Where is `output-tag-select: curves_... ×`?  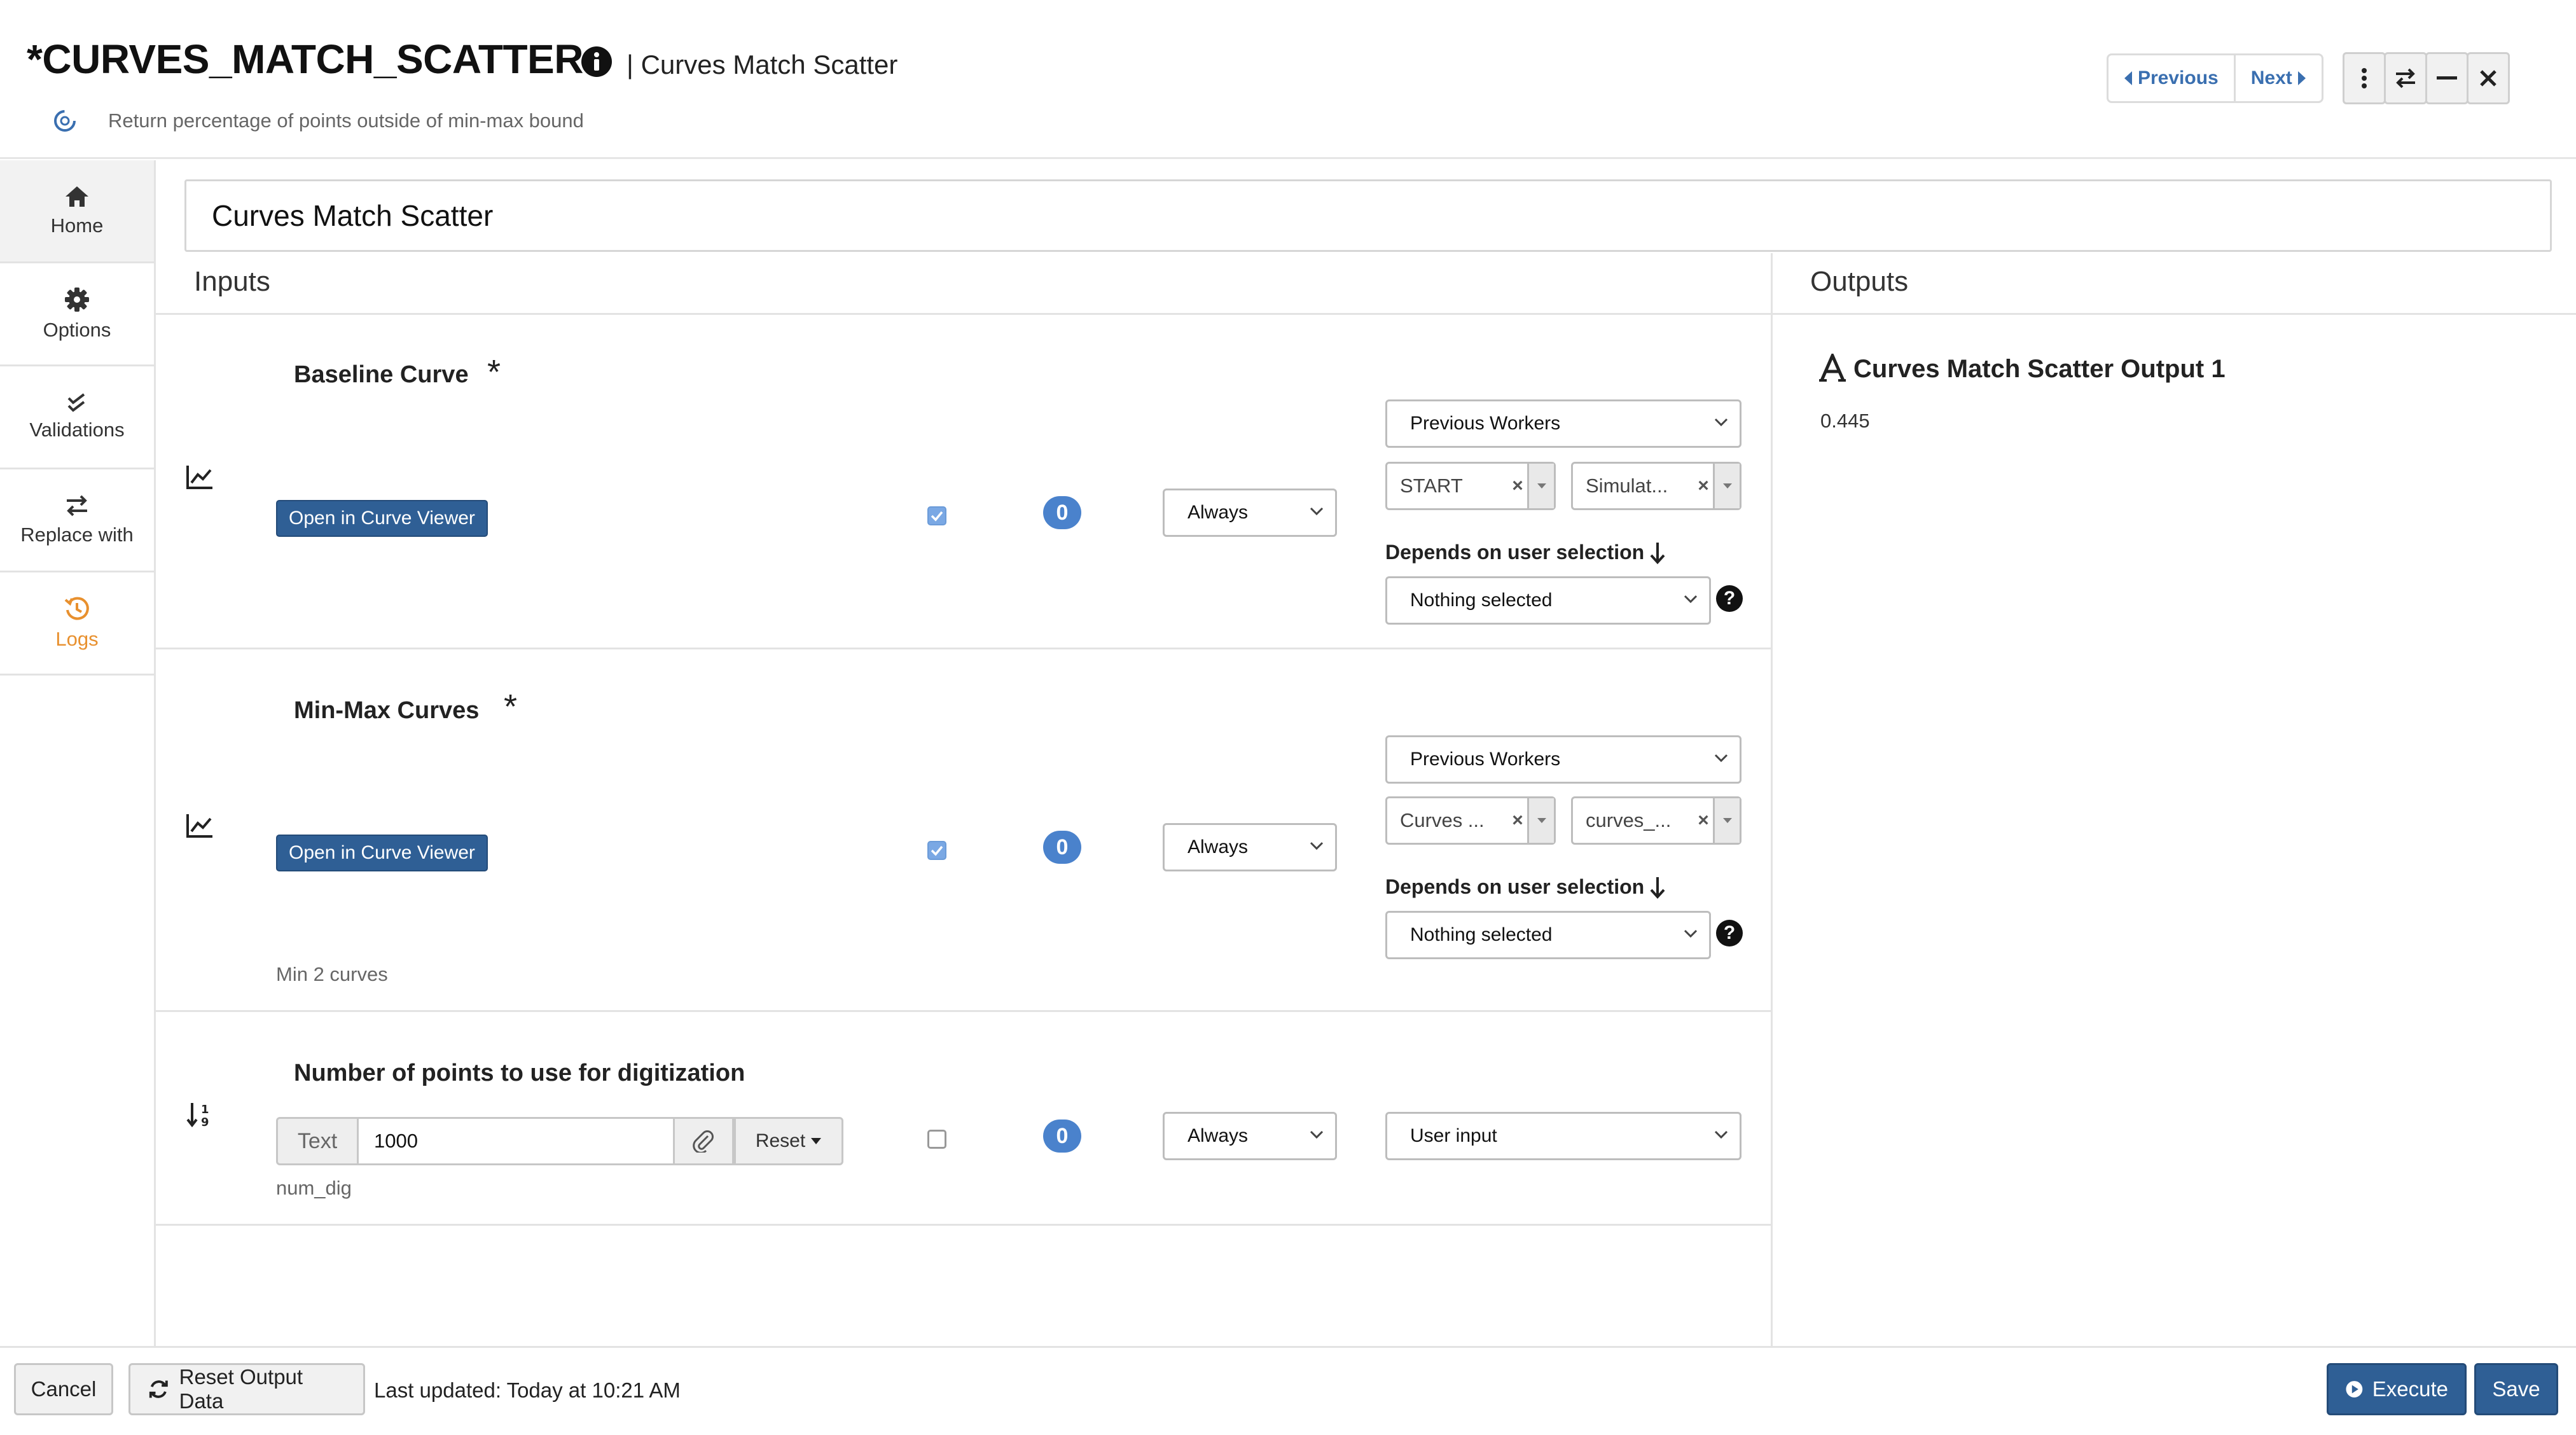
output-tag-select: curves_... × is located at coordinates (1656, 820).